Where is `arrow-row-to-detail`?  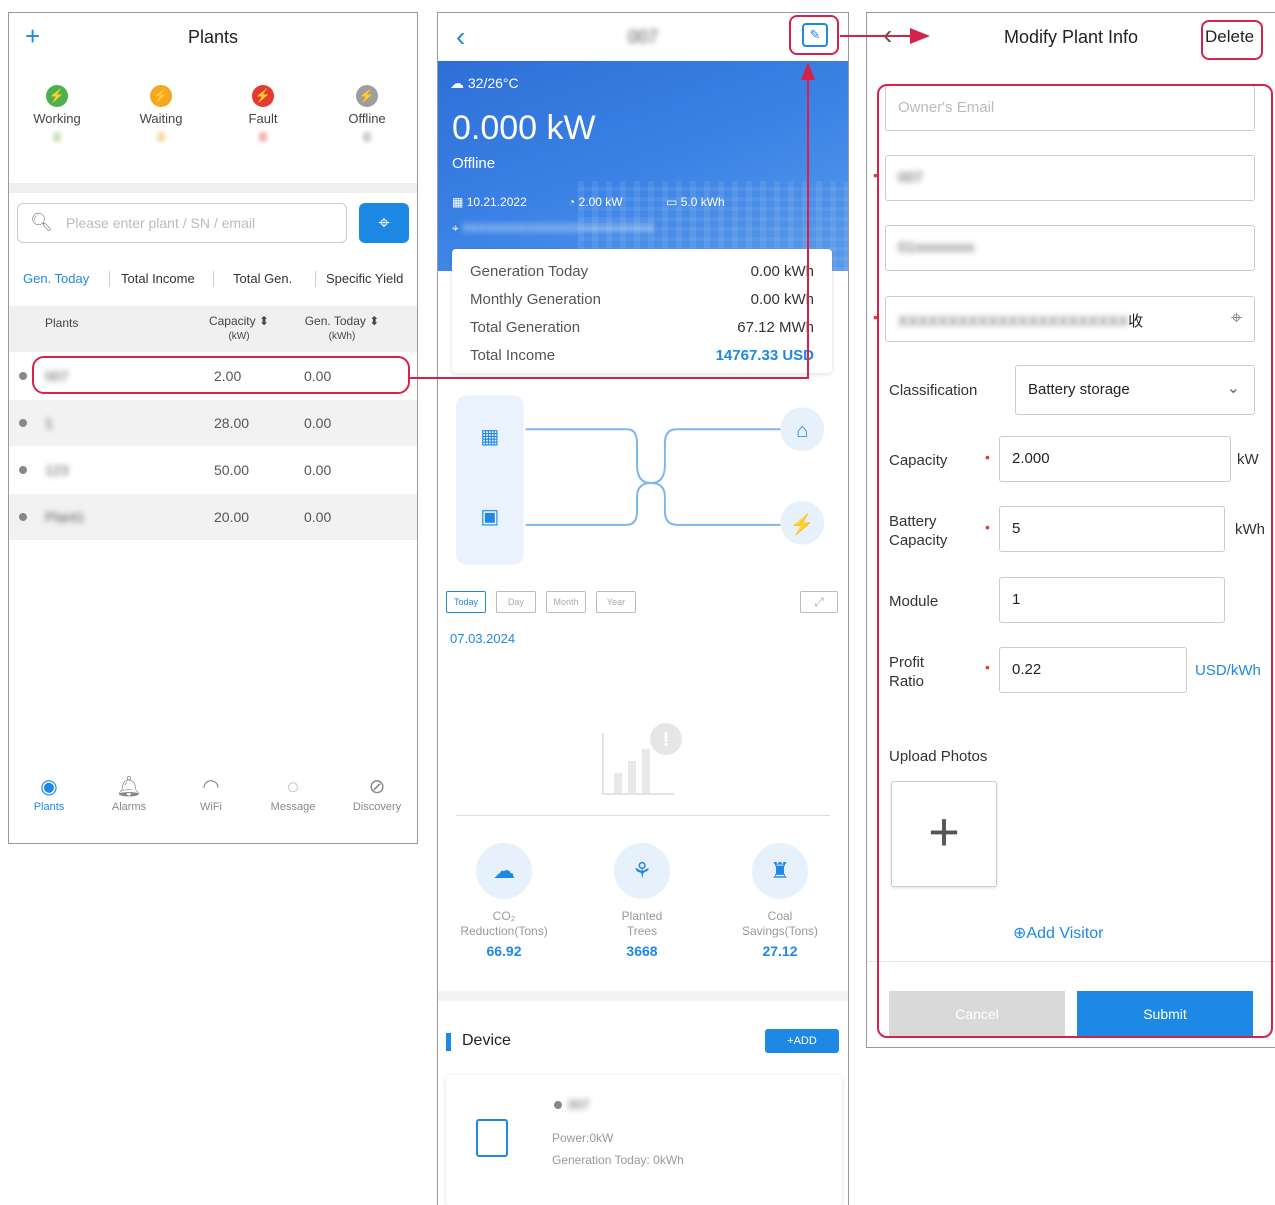 arrow-row-to-detail is located at coordinates (609, 229).